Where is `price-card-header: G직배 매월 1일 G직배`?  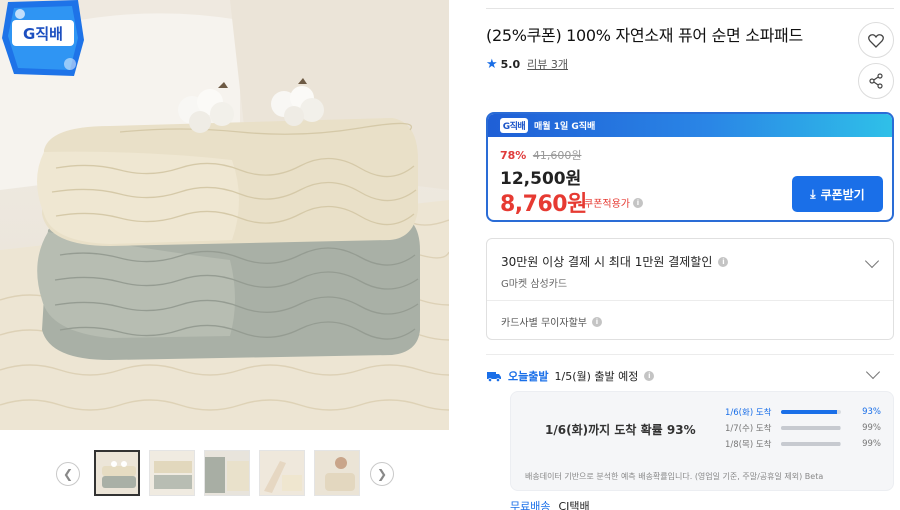 price-card-header: G직배 매월 1일 G직배 is located at coordinates (690, 125).